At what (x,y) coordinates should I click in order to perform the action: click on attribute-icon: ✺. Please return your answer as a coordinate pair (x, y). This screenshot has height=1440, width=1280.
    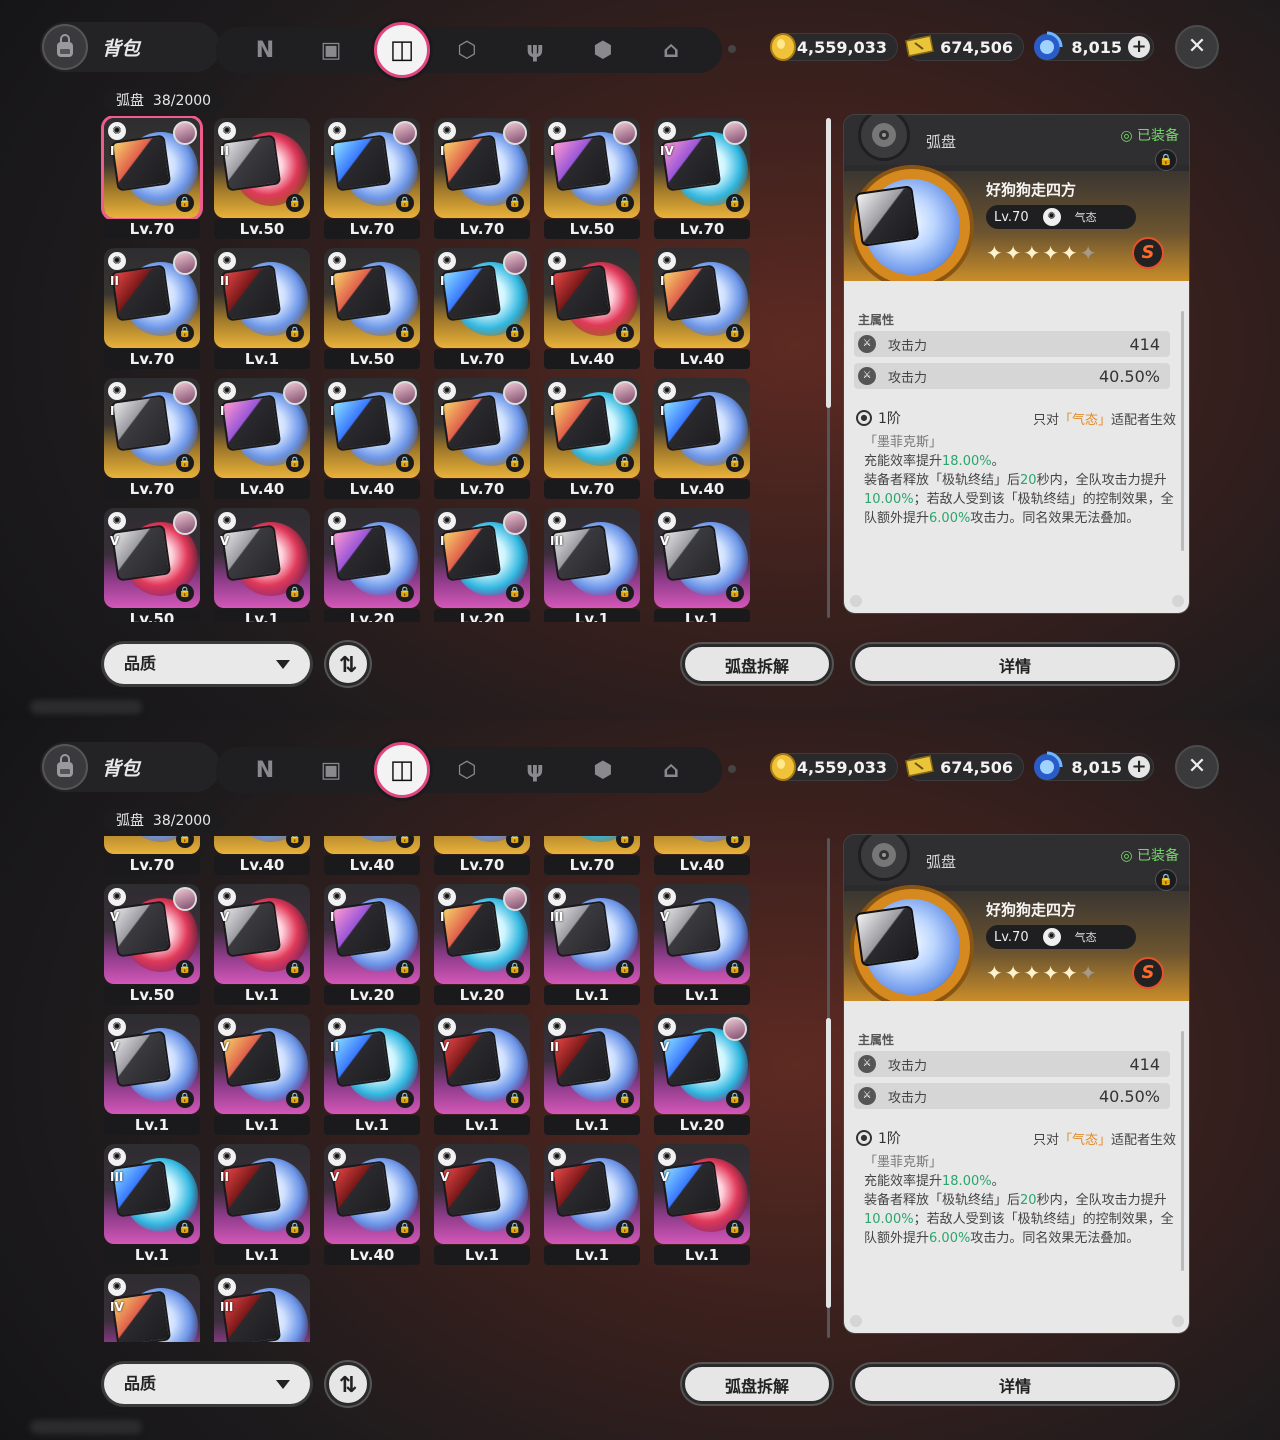
    Looking at the image, I should click on (667, 261).